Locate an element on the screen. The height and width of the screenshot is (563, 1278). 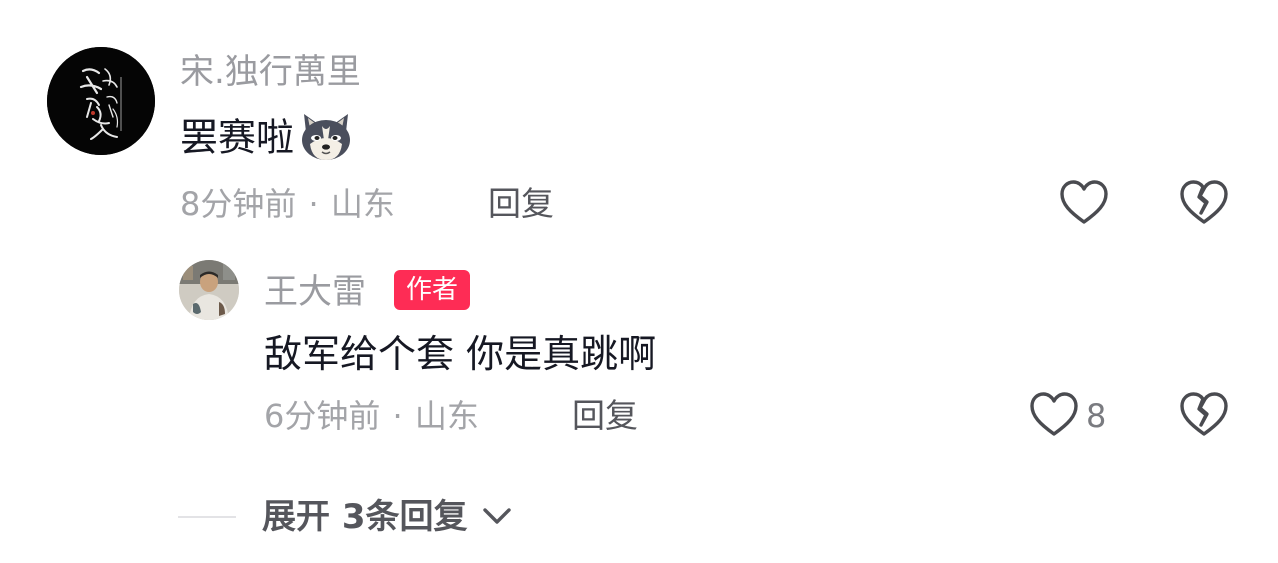
expand-replies-button: 展开 3条回复 is located at coordinates (387, 517).